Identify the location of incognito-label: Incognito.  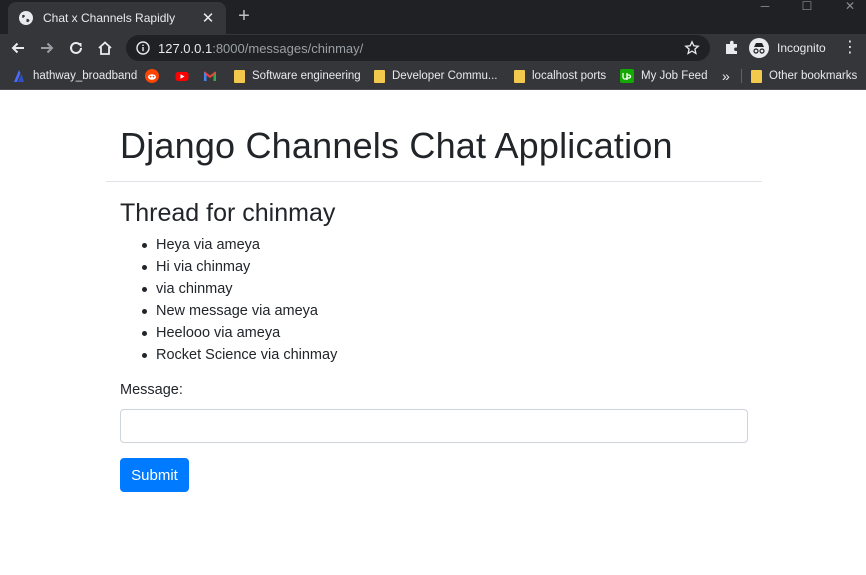
(801, 48).